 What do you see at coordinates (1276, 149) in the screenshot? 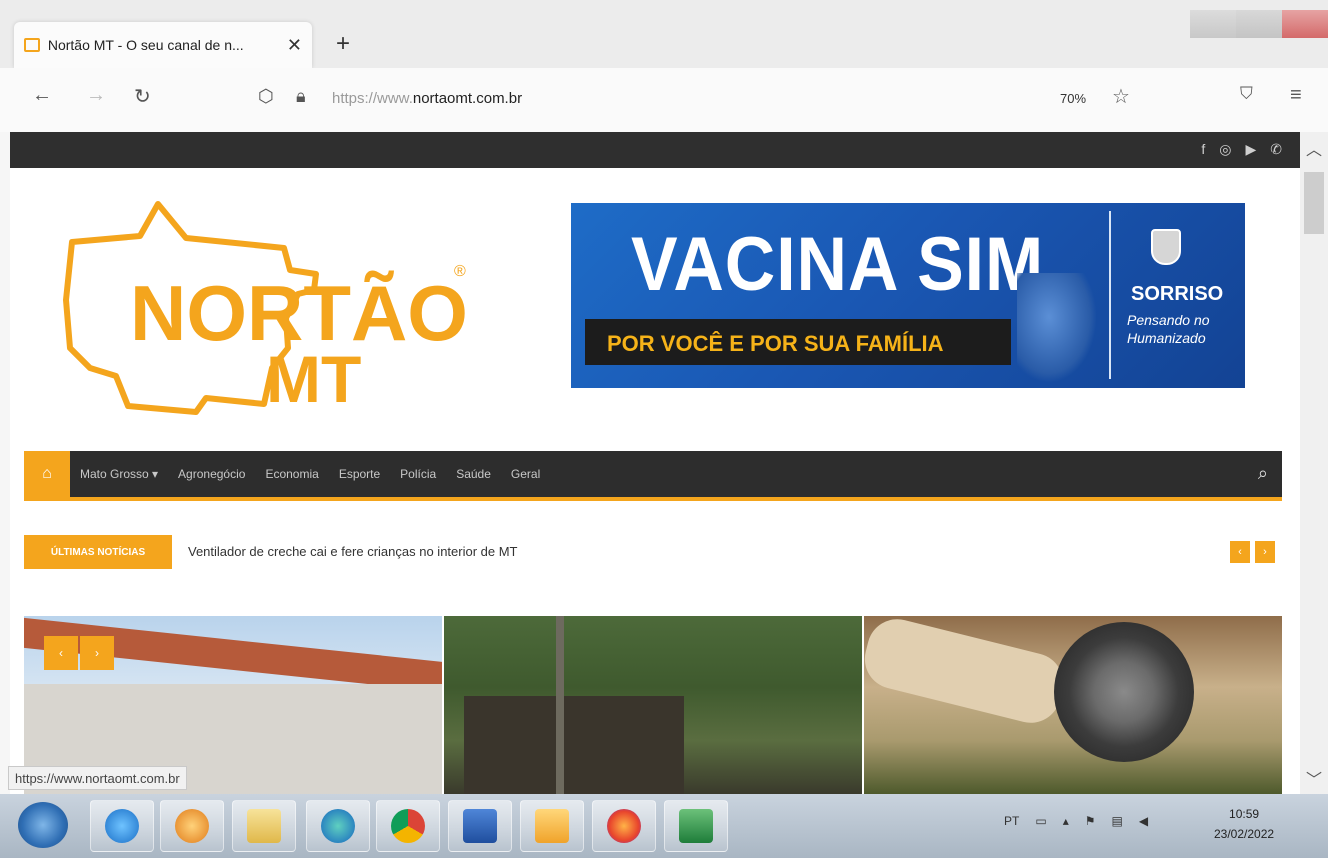
I see `whatsapp-icon: ✆` at bounding box center [1276, 149].